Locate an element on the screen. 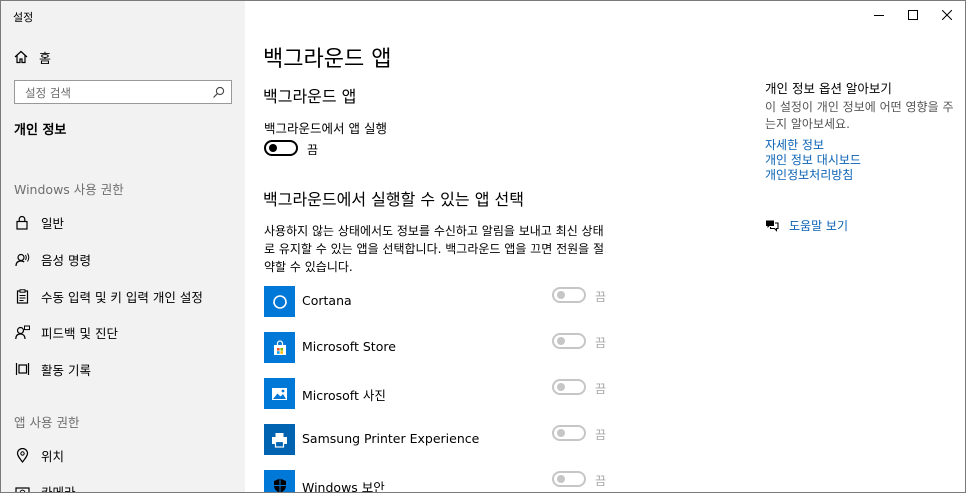 The image size is (966, 493). windows-permissions-header: Windows 사용 권한 is located at coordinates (69, 189).